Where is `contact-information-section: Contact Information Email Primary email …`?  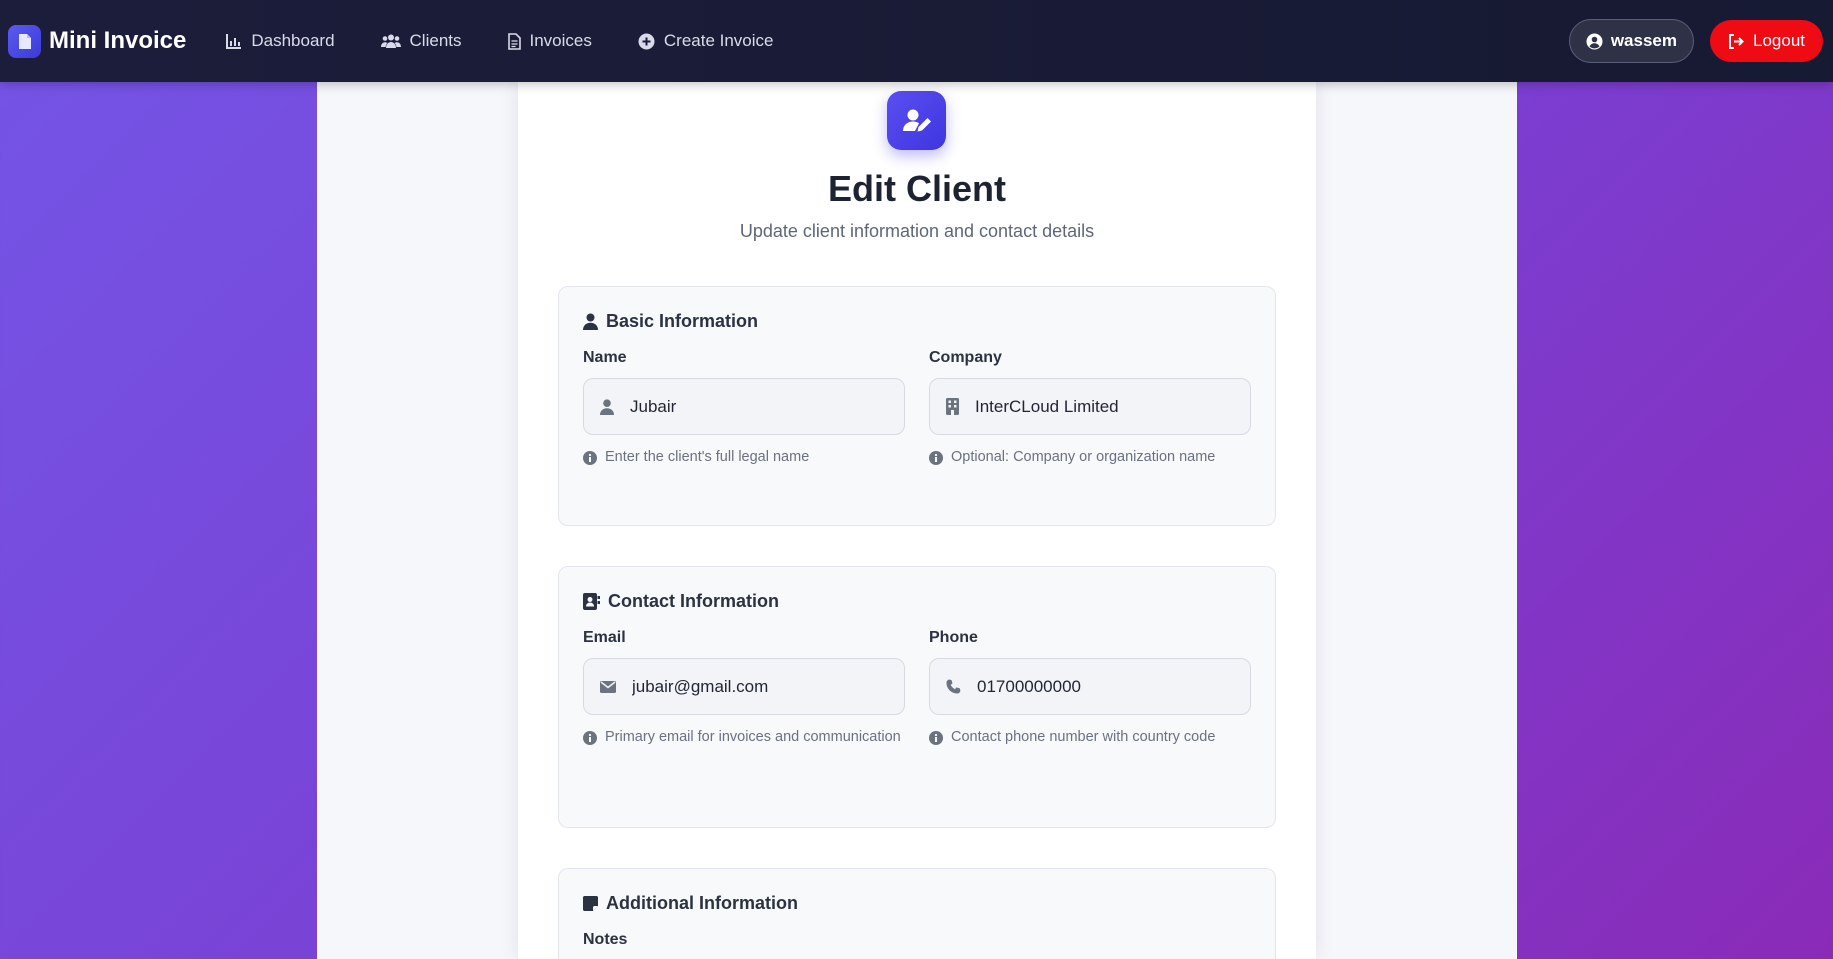 contact-information-section: Contact Information Email Primary email … is located at coordinates (917, 697).